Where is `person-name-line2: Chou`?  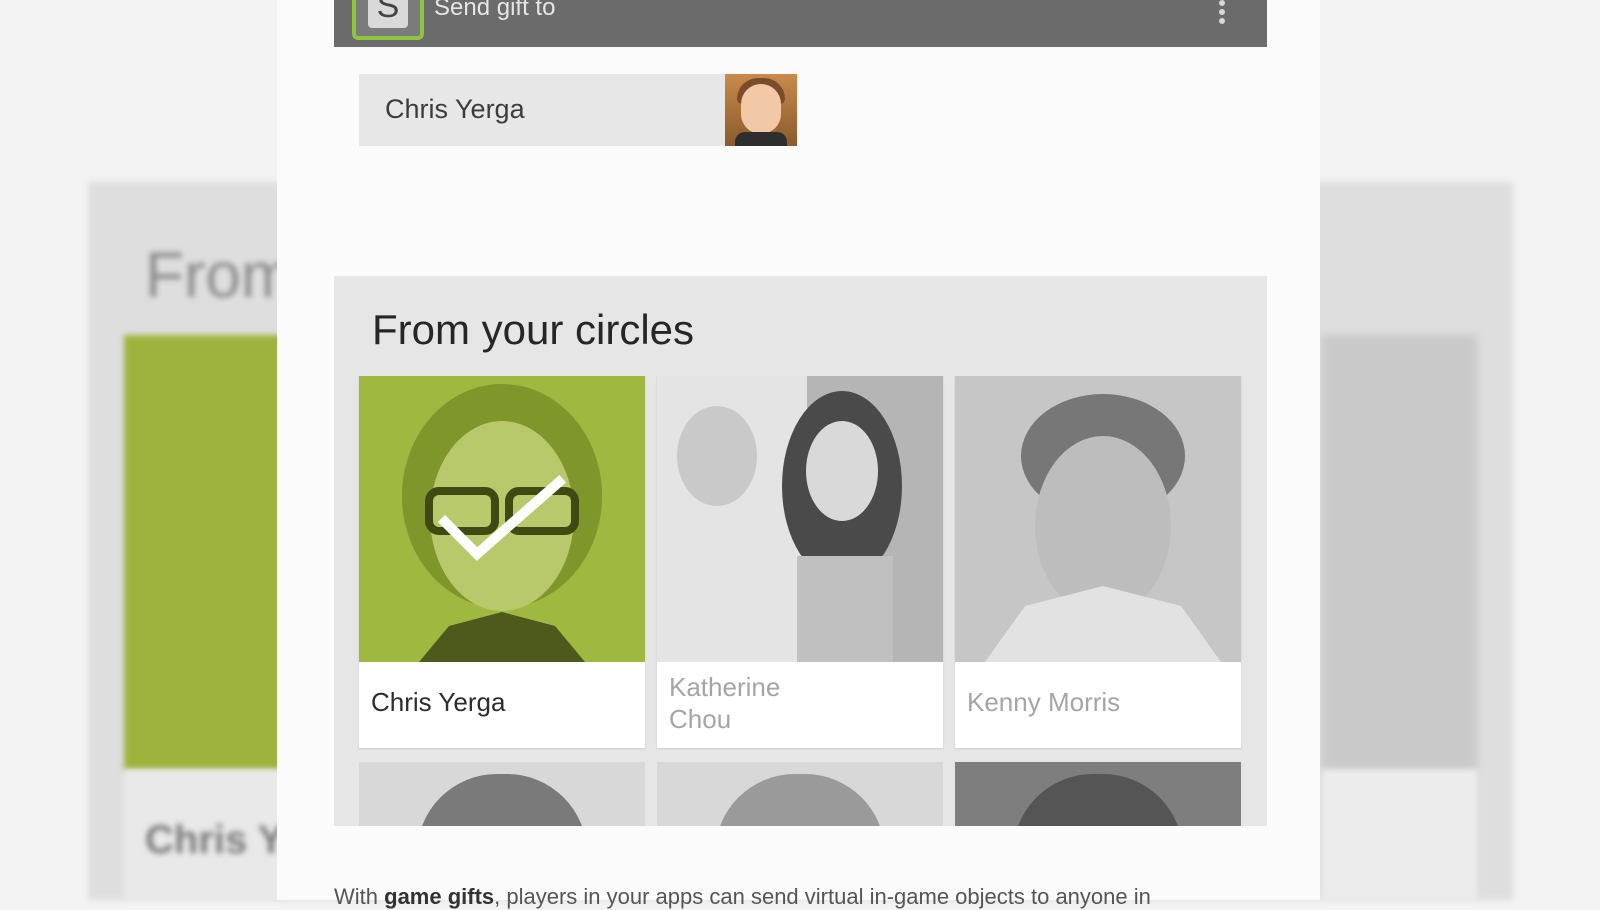
person-name-line2: Chou is located at coordinates (700, 719).